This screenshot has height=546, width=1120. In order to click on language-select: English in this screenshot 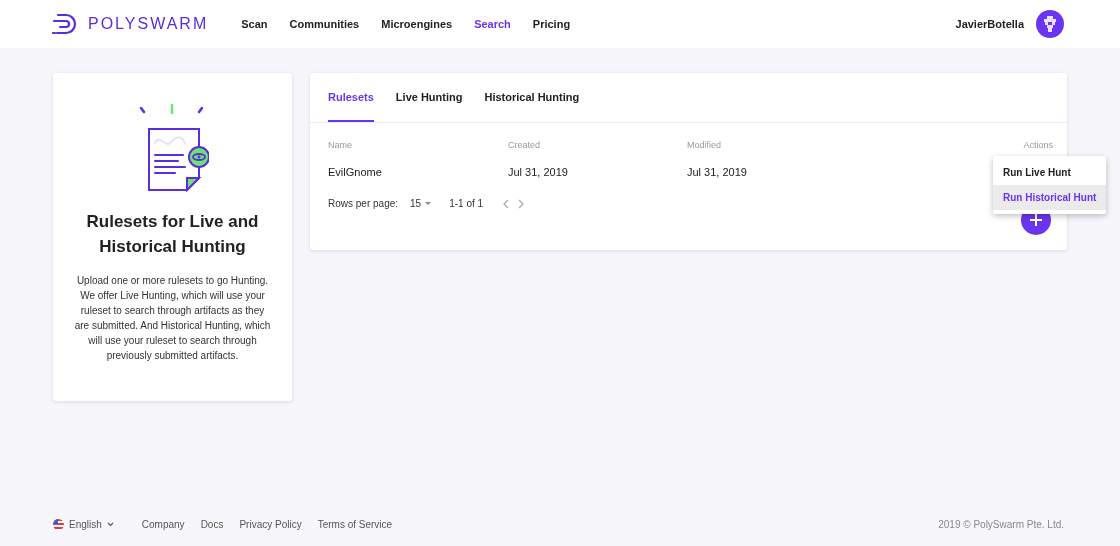, I will do `click(85, 524)`.